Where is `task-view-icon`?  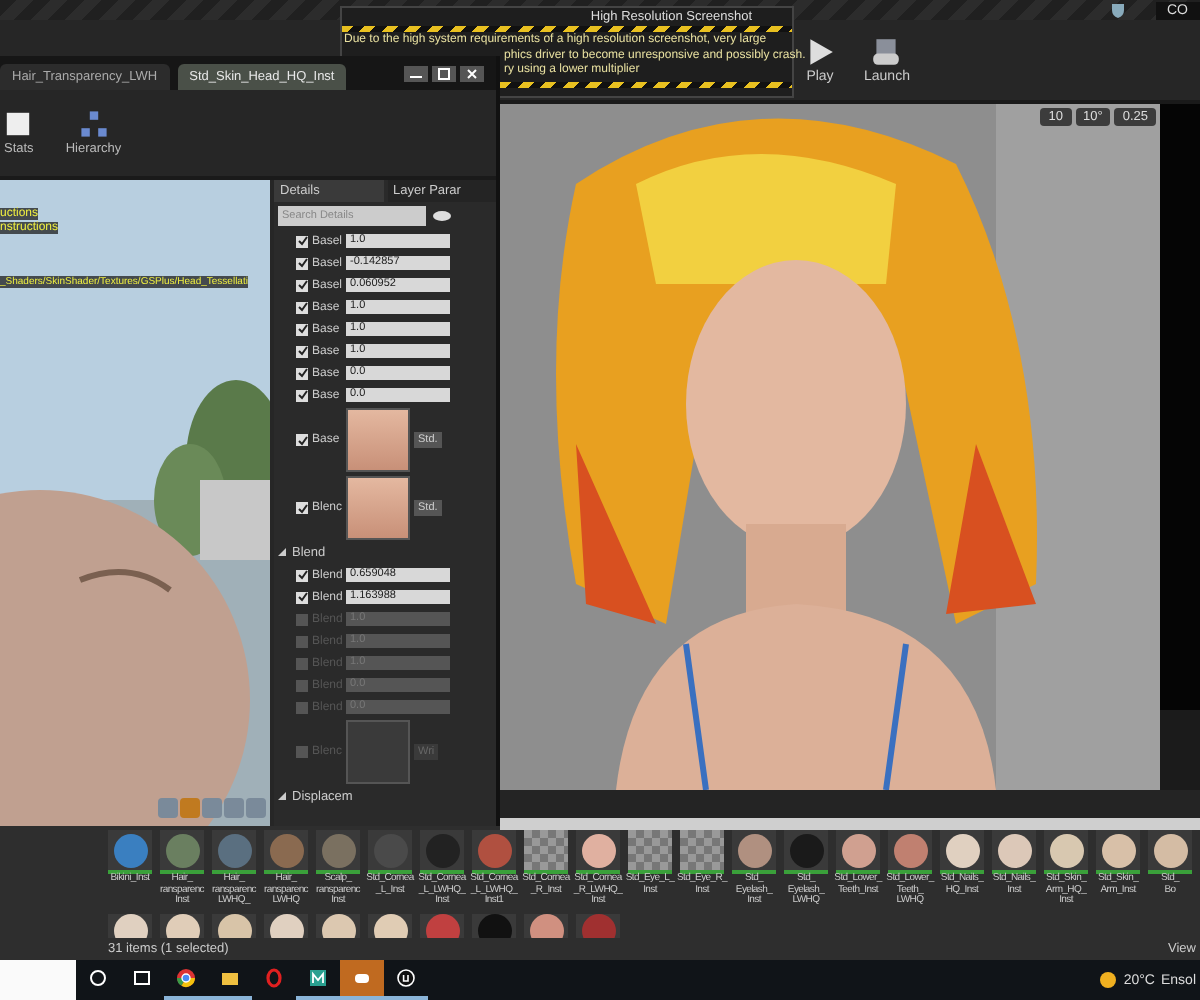
task-view-icon is located at coordinates (142, 978).